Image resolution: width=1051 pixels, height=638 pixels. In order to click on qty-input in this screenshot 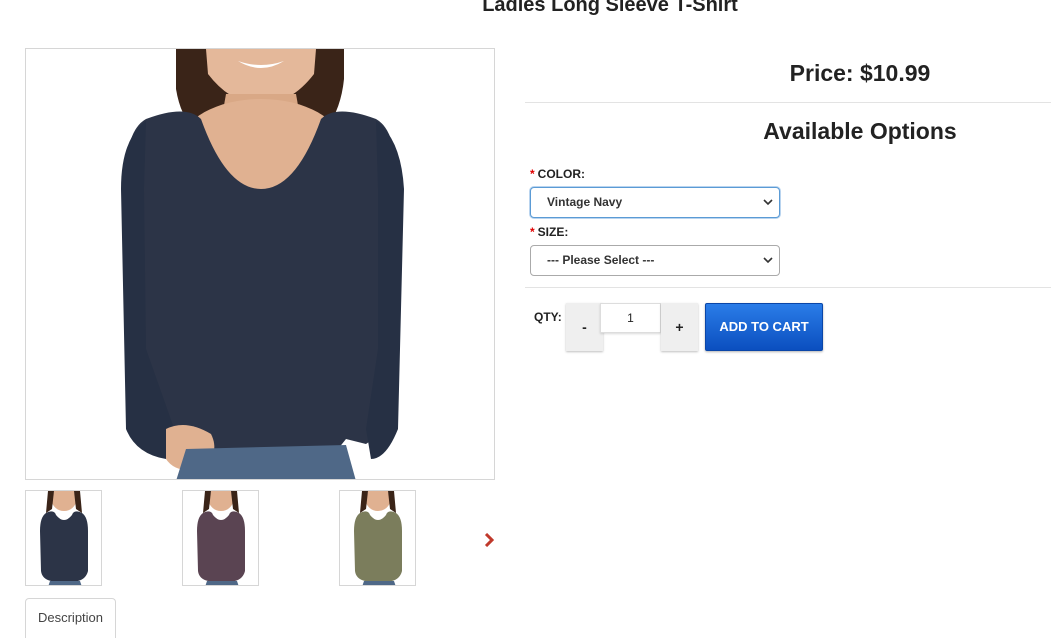, I will do `click(630, 318)`.